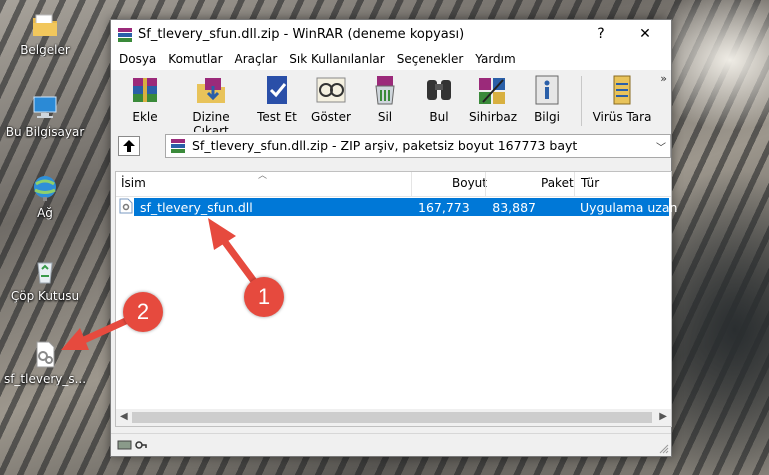 This screenshot has width=769, height=475. I want to click on menu-file: Dosya, so click(137, 59).